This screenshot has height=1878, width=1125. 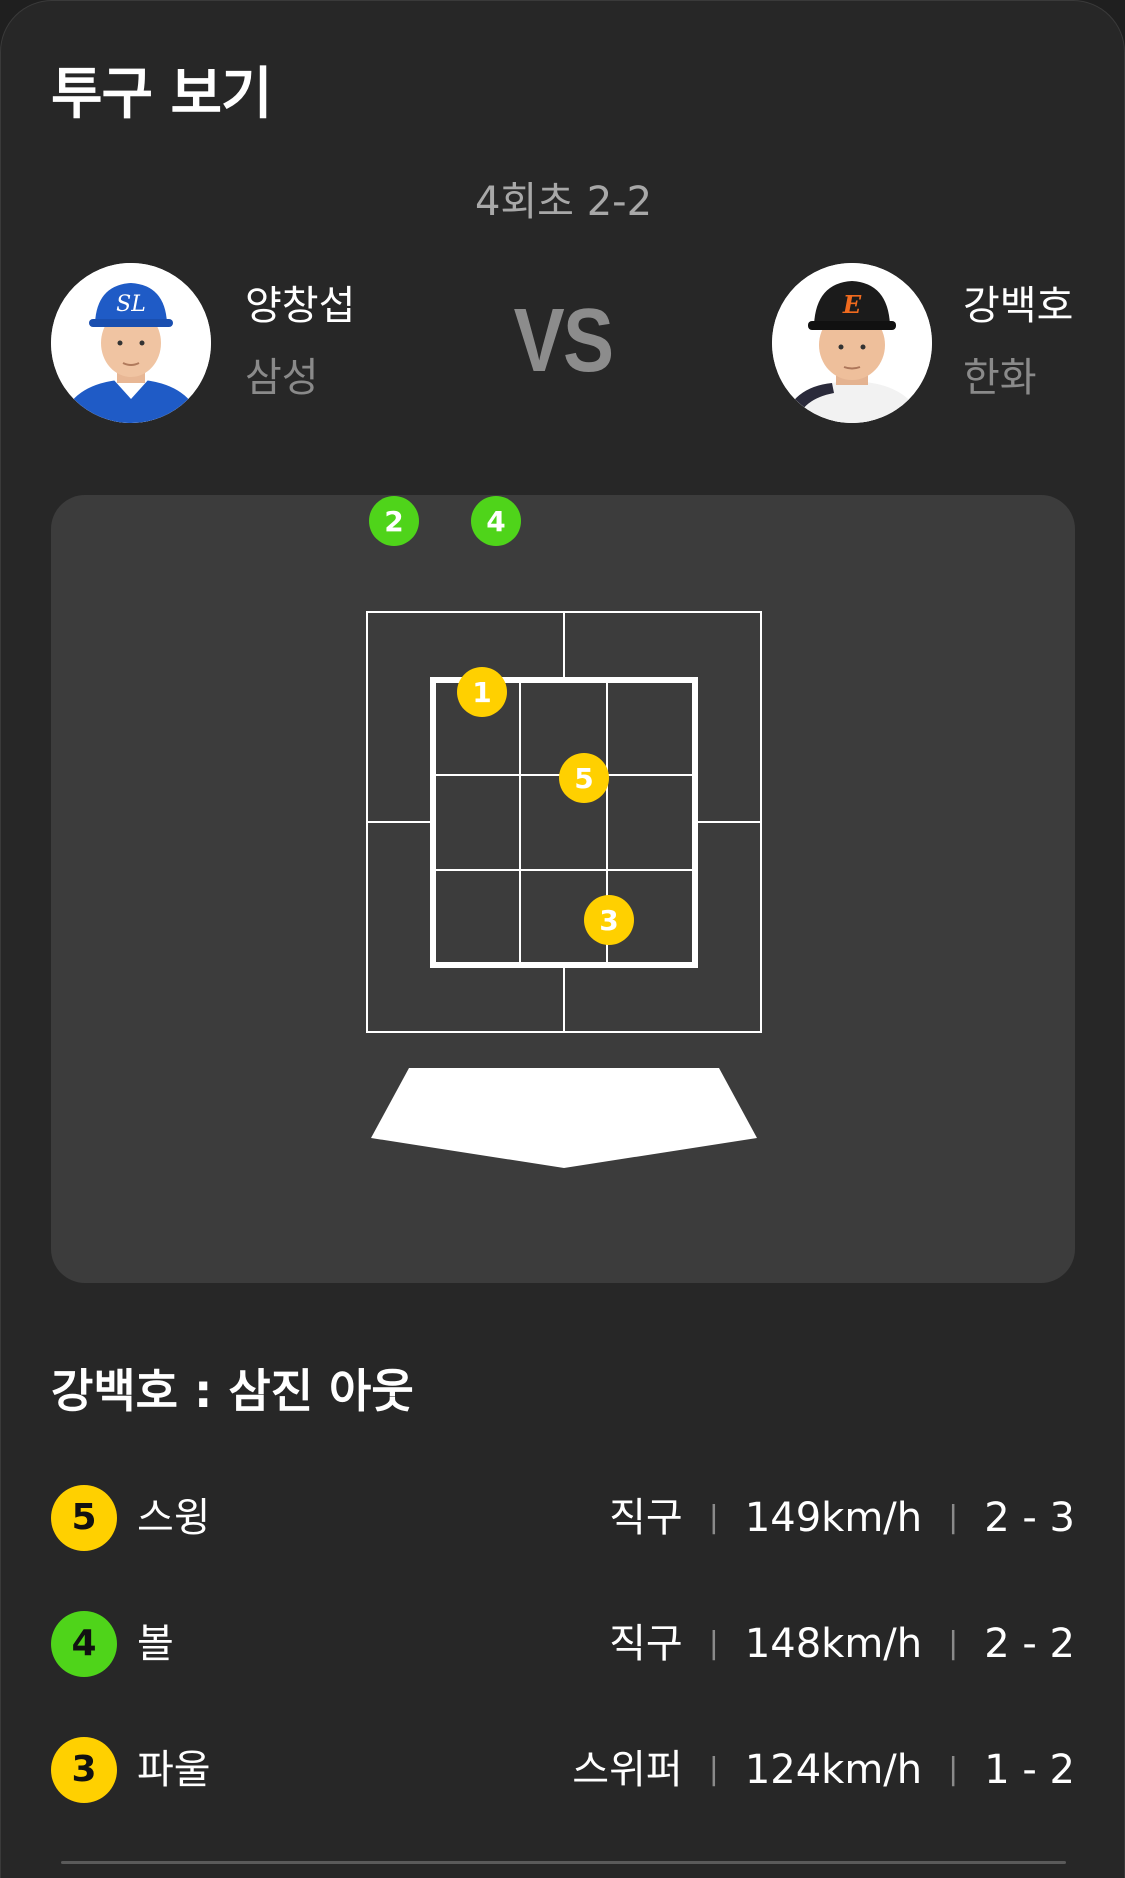 What do you see at coordinates (131, 343) in the screenshot?
I see `pitcher-avatar: SL` at bounding box center [131, 343].